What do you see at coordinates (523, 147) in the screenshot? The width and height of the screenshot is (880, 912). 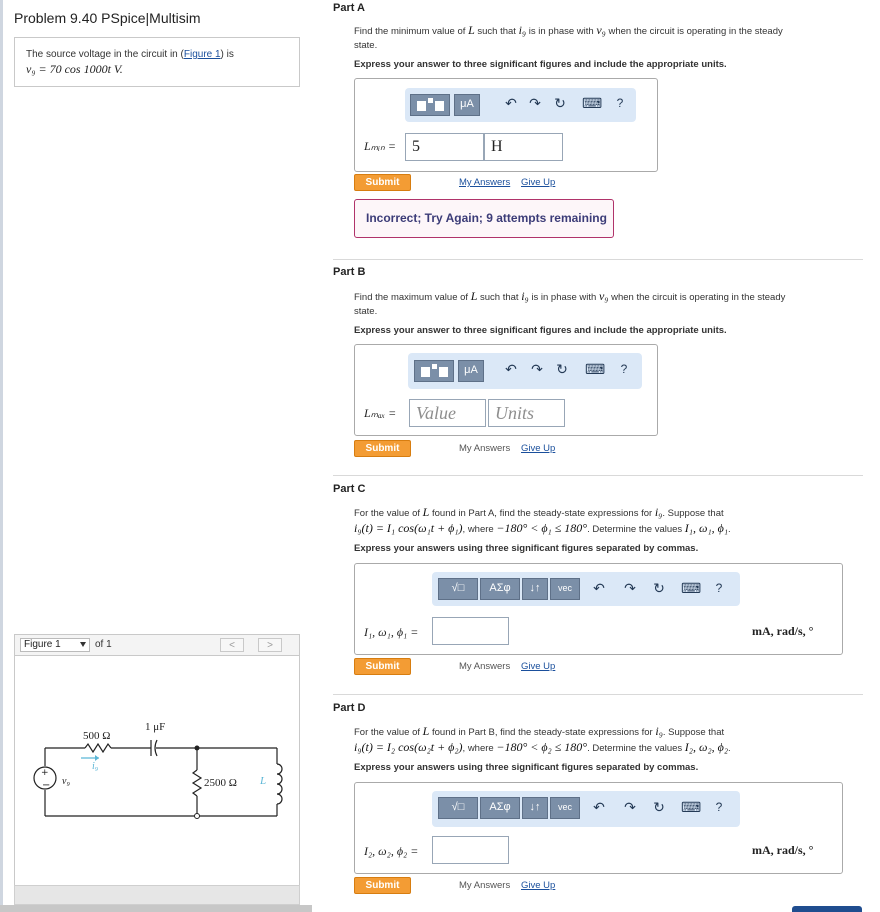 I see `part-a-units-input: H` at bounding box center [523, 147].